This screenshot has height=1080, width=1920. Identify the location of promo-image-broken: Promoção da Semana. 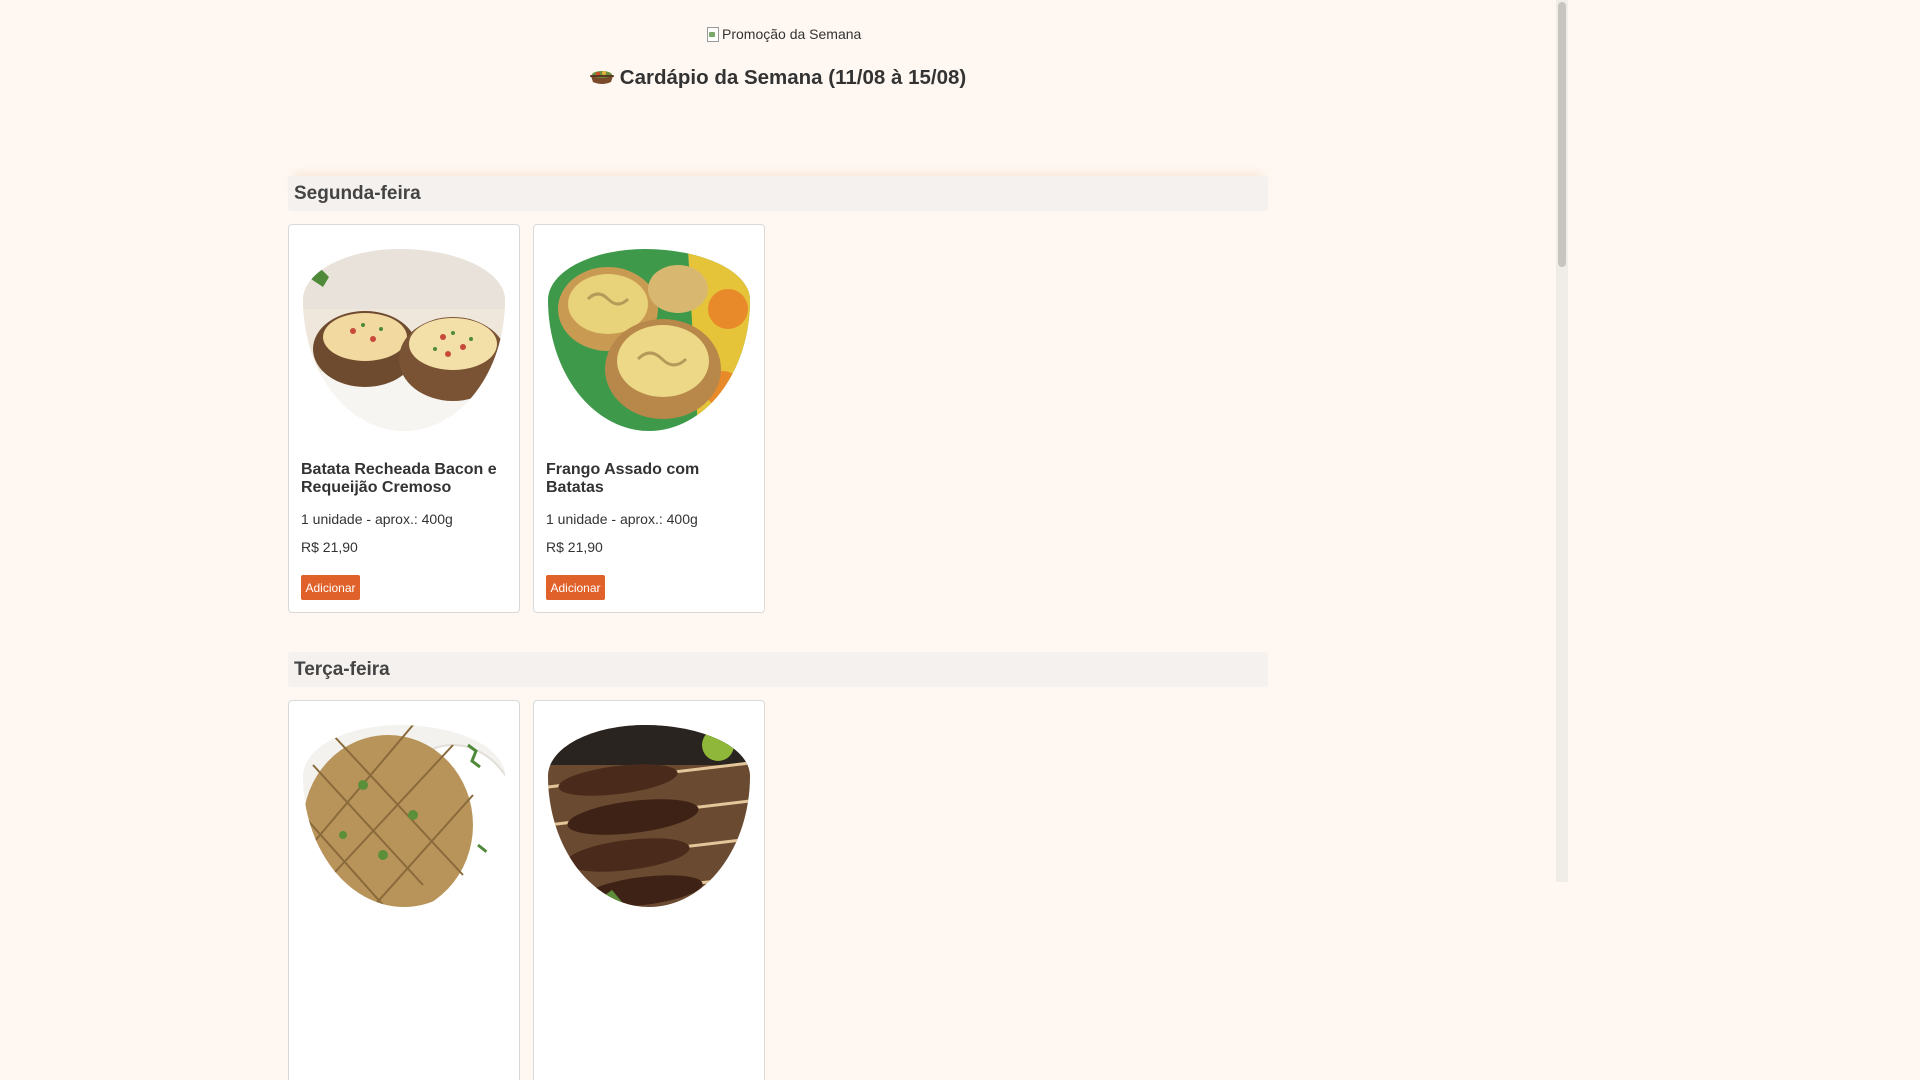
(783, 34).